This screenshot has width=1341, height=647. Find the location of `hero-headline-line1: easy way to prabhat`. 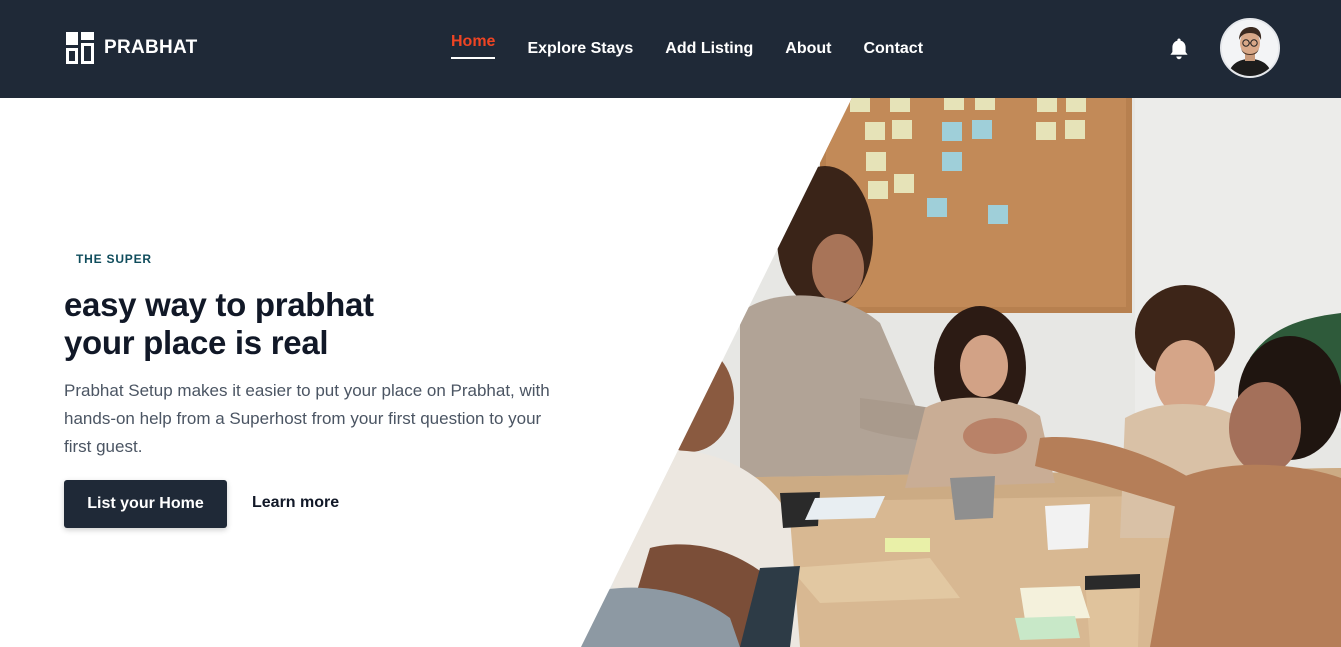

hero-headline-line1: easy way to prabhat is located at coordinates (219, 304).